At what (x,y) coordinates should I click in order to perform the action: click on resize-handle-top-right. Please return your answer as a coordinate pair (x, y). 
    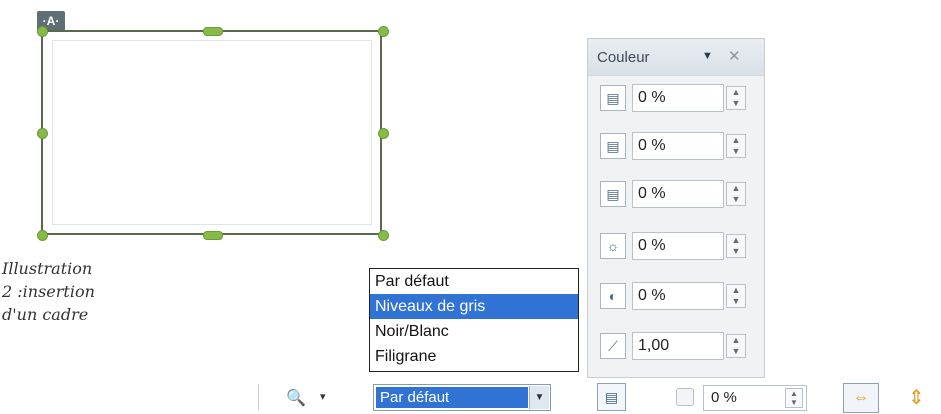
    Looking at the image, I should click on (383, 31).